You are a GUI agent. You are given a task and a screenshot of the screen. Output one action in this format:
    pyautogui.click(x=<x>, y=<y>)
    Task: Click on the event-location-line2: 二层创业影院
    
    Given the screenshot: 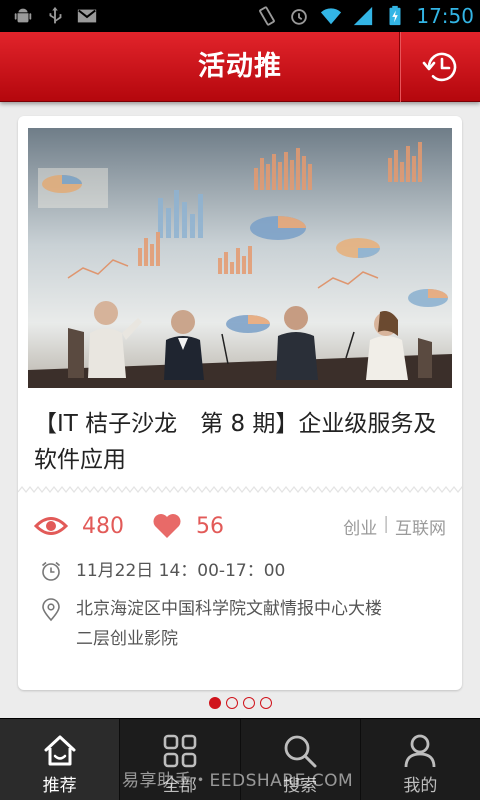 What is the action you would take?
    pyautogui.click(x=127, y=639)
    